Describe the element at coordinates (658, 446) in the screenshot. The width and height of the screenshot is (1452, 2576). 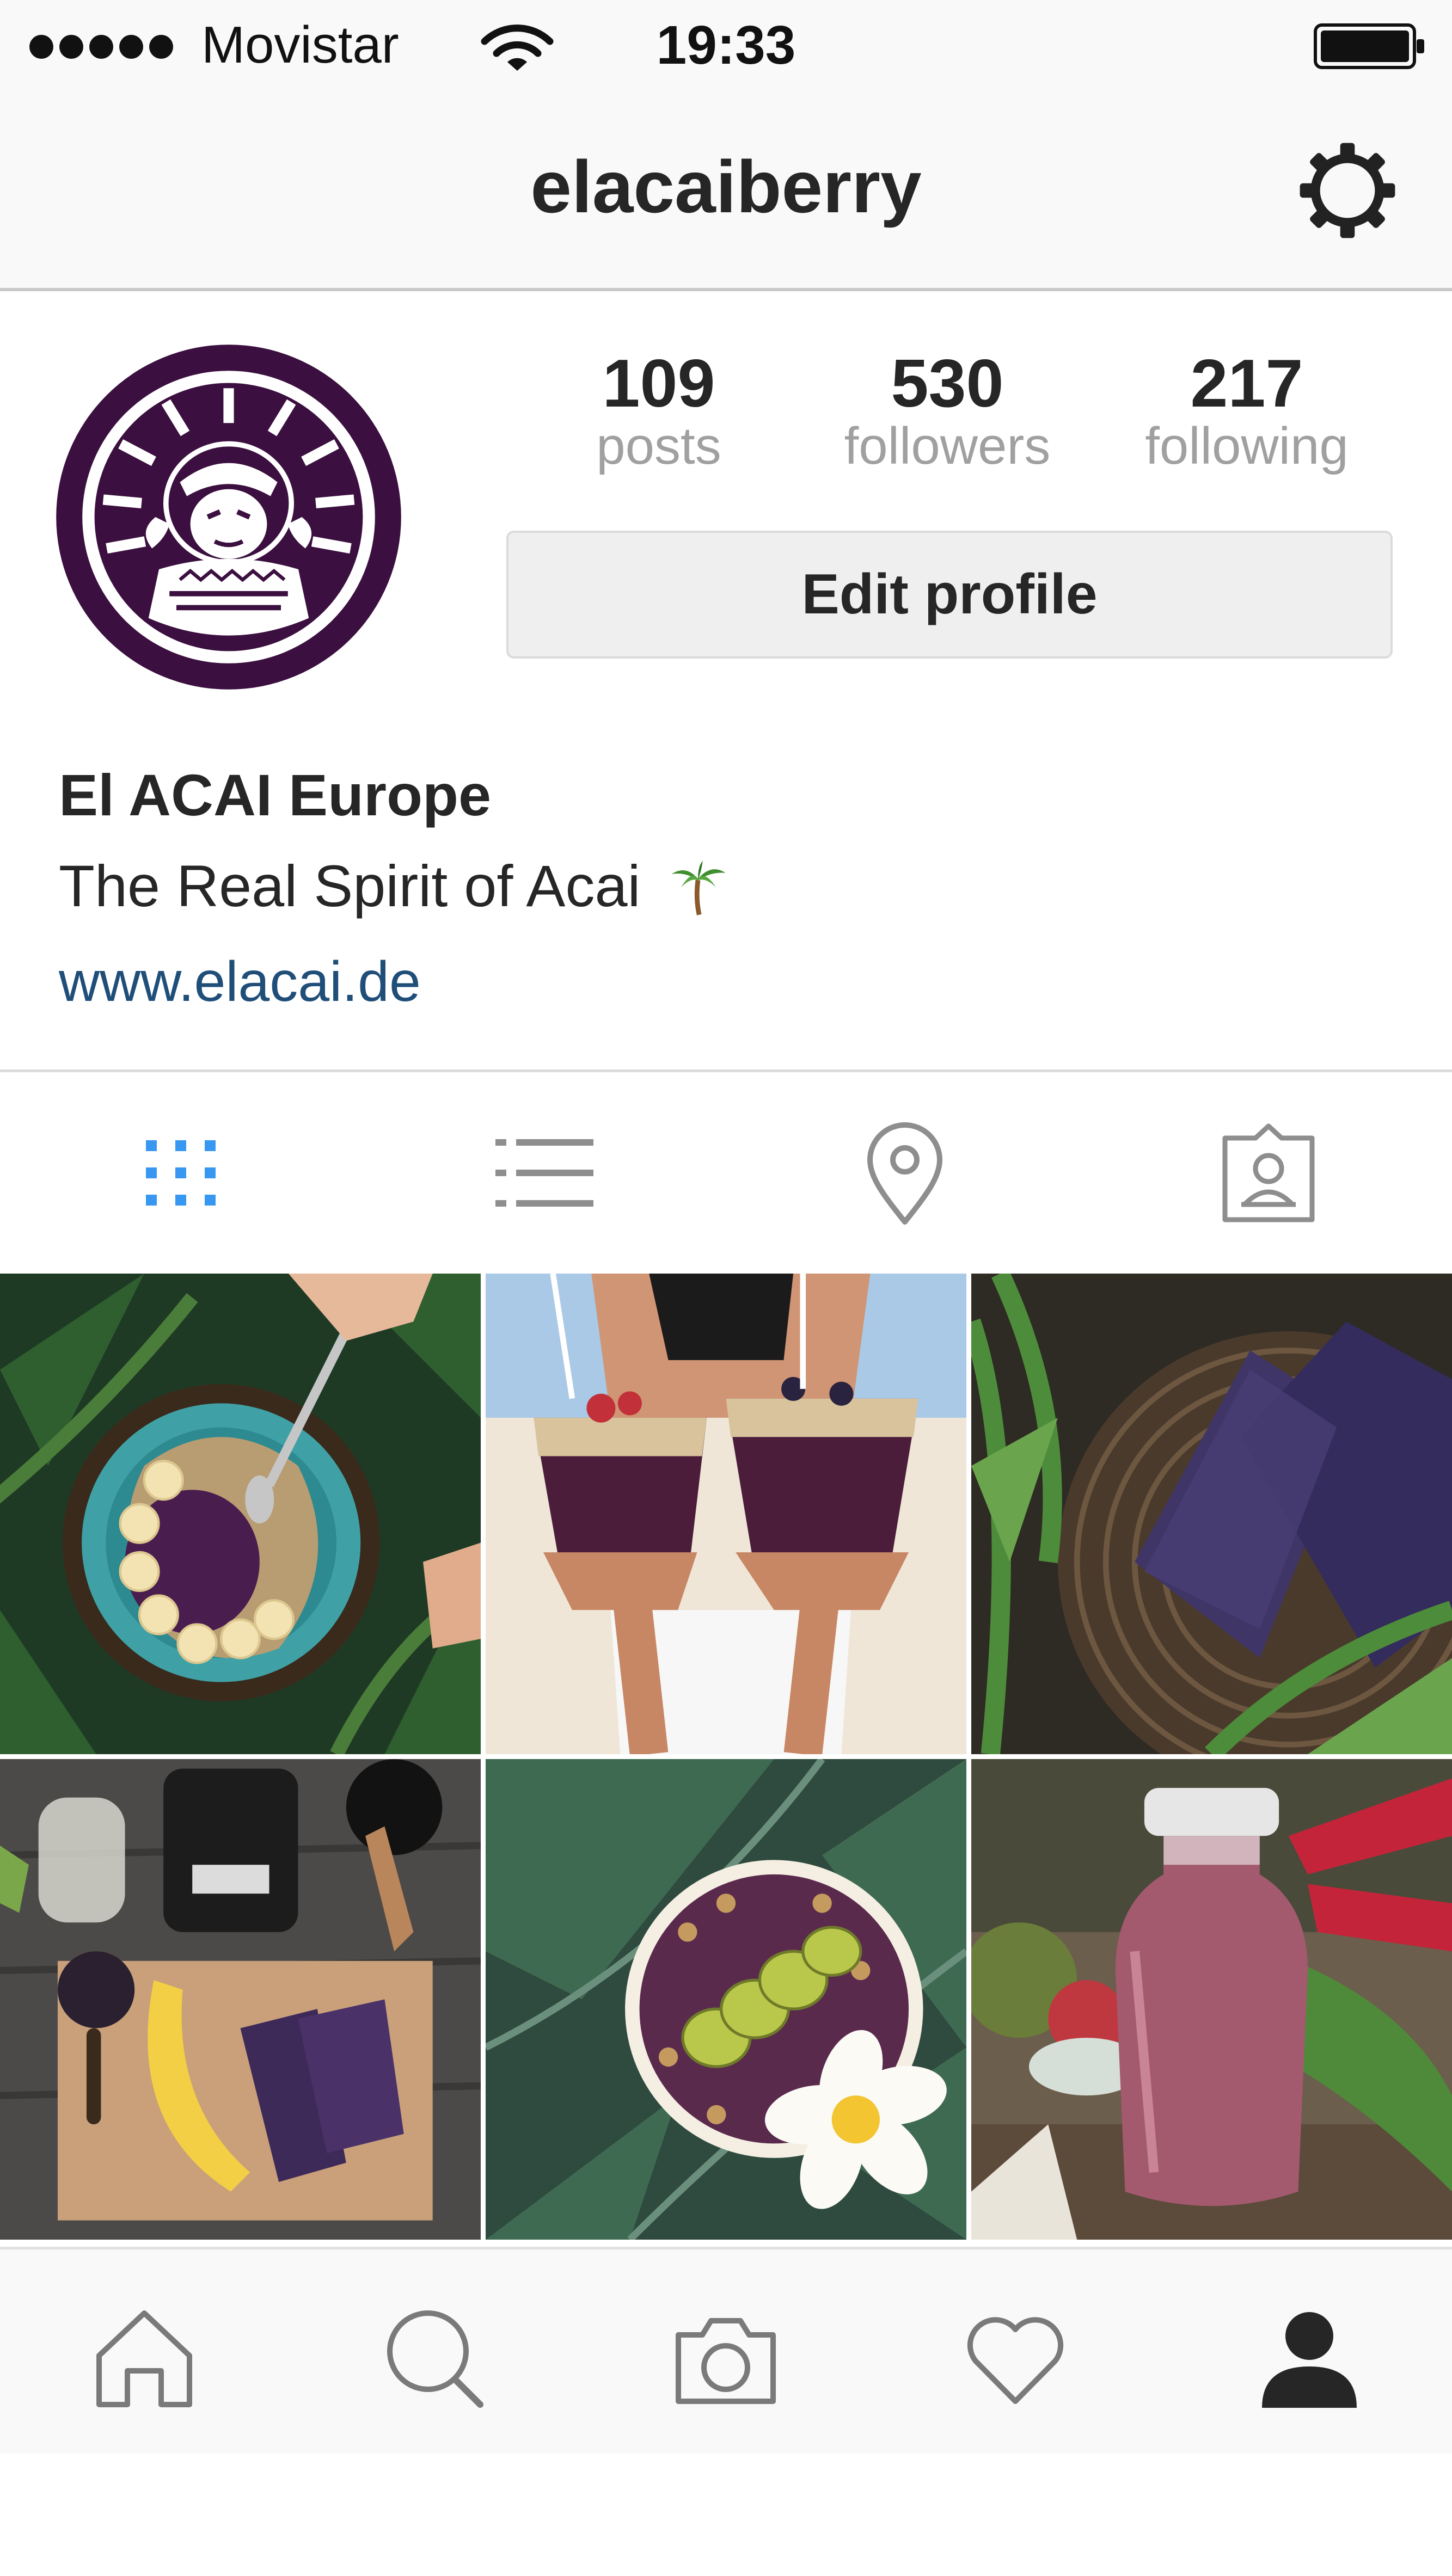
I see `posts-count-label: posts` at that location.